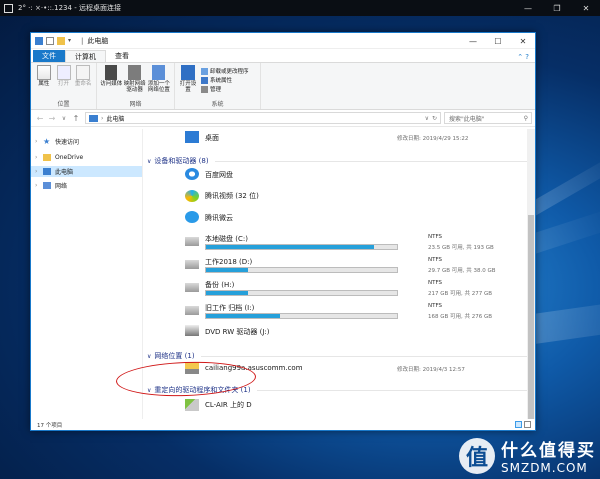  I want to click on remote-close-button: ✕, so click(586, 8).